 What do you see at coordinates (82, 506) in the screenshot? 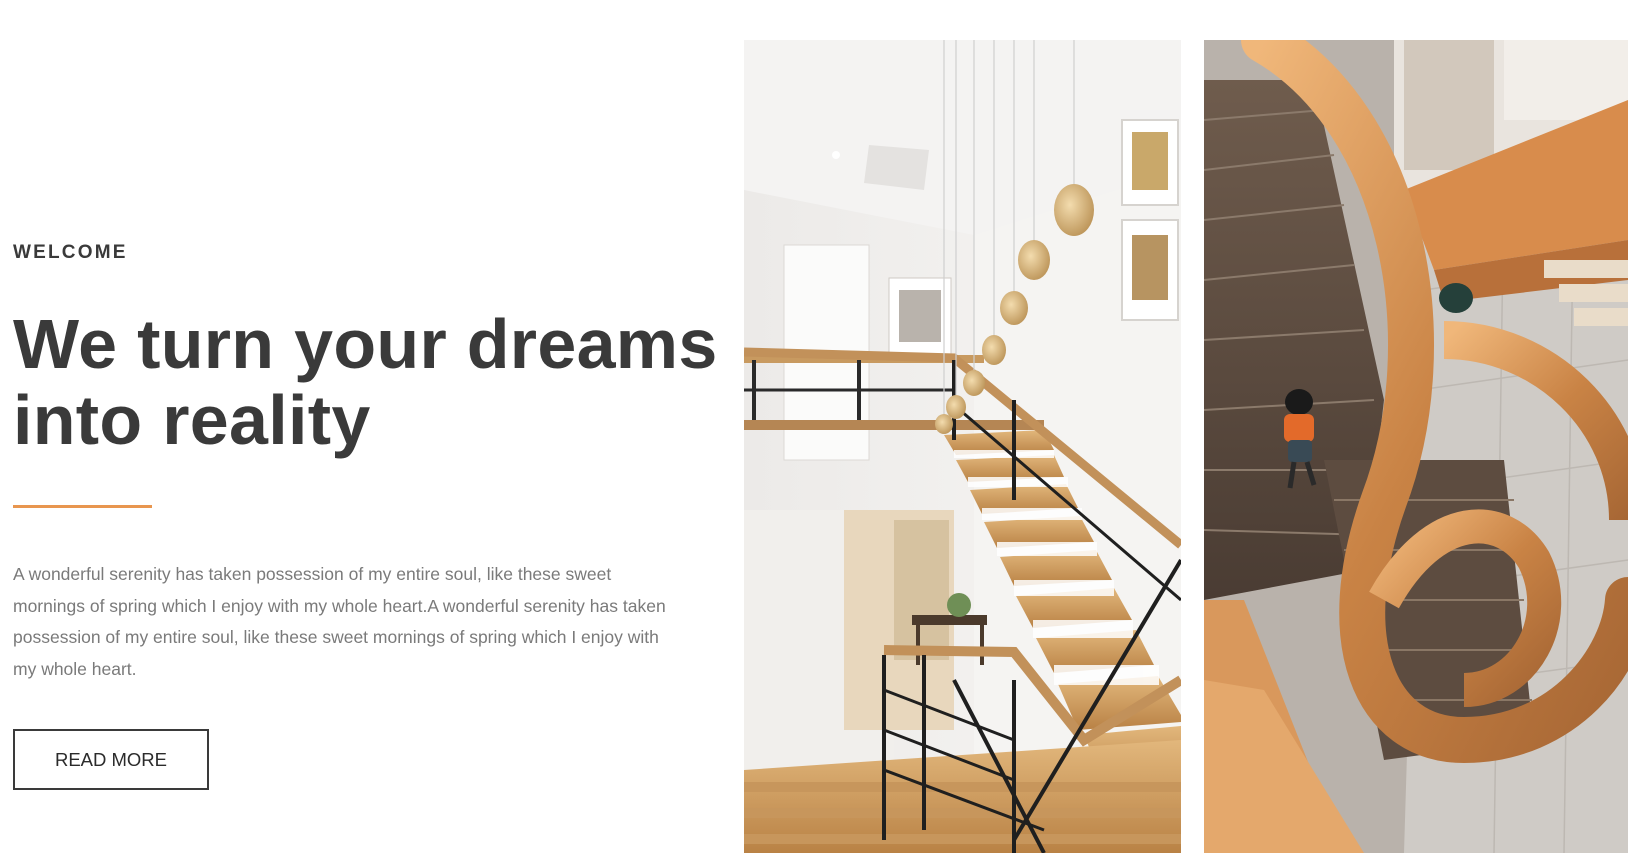
I see `accent-divider` at bounding box center [82, 506].